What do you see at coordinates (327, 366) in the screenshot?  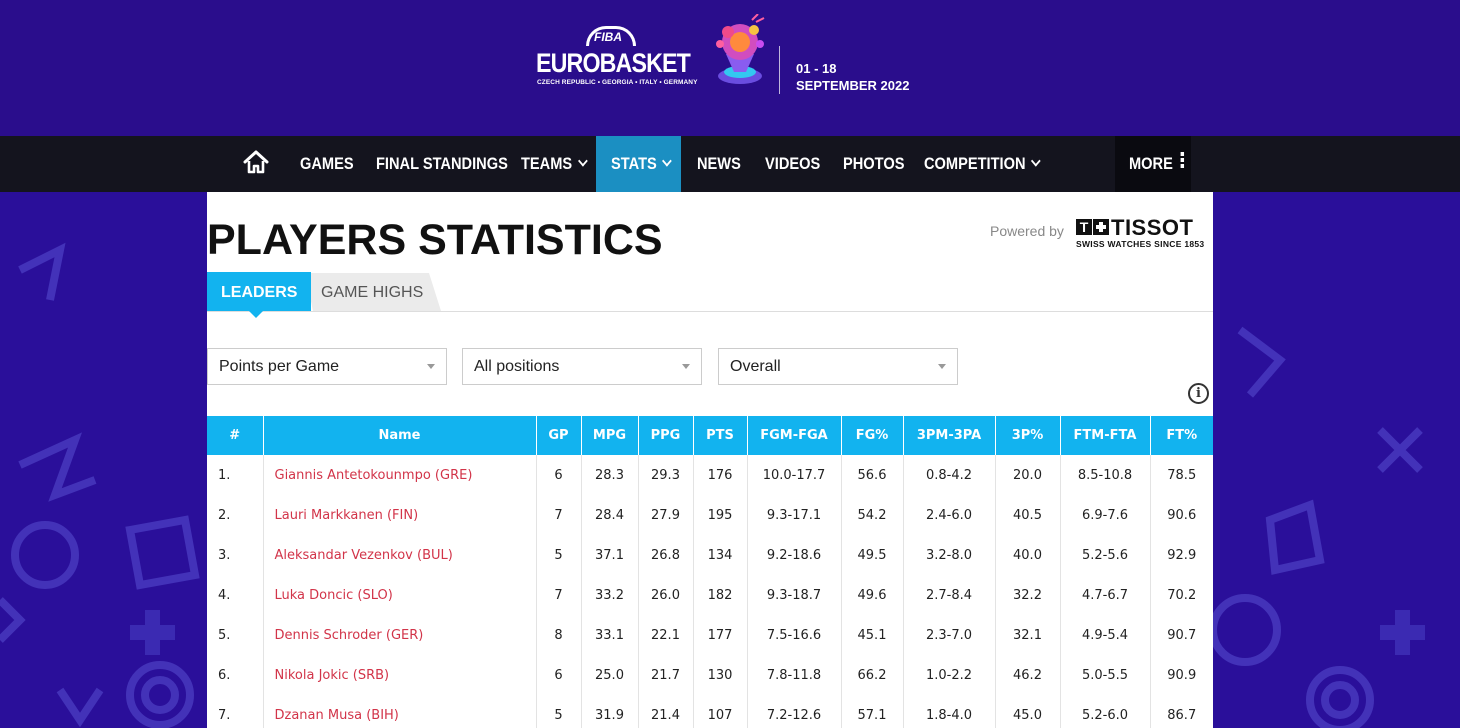 I see `stat-select: Points per Game` at bounding box center [327, 366].